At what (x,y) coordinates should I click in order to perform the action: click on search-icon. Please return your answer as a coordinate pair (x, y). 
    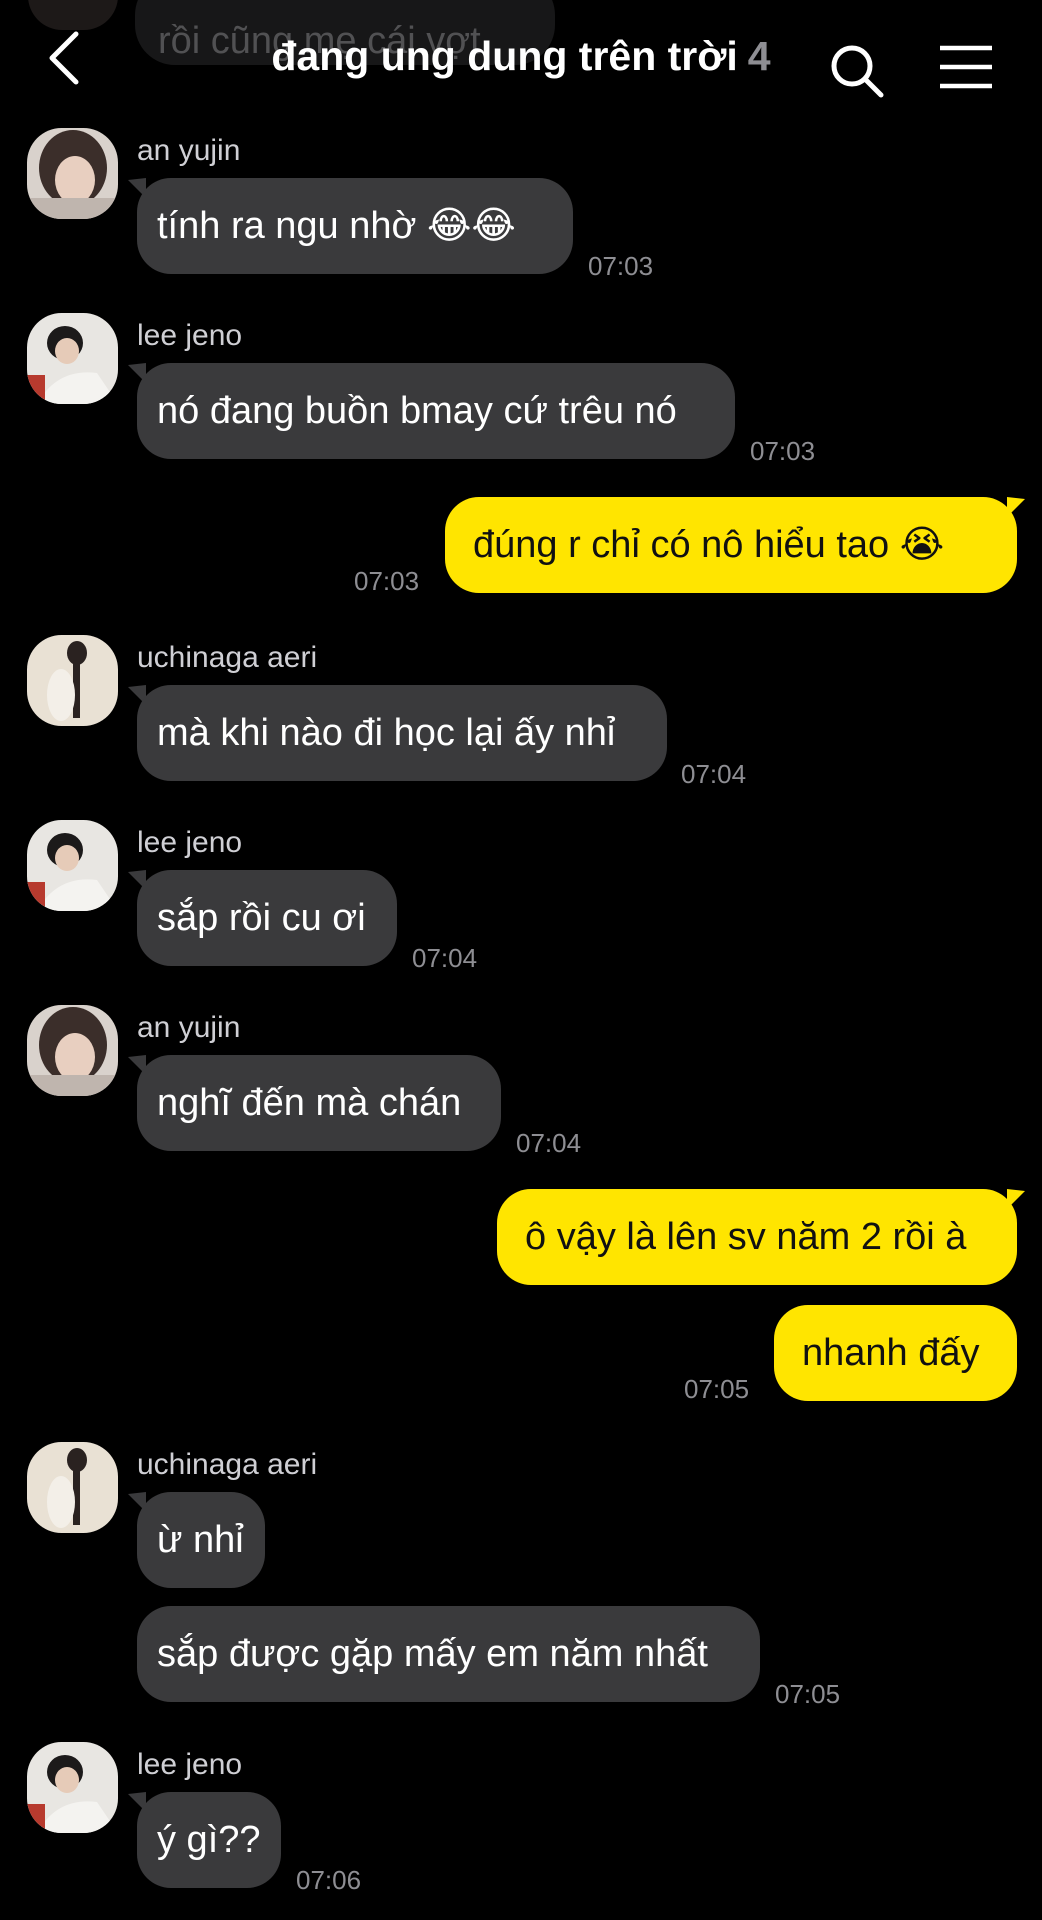
    Looking at the image, I should click on (857, 71).